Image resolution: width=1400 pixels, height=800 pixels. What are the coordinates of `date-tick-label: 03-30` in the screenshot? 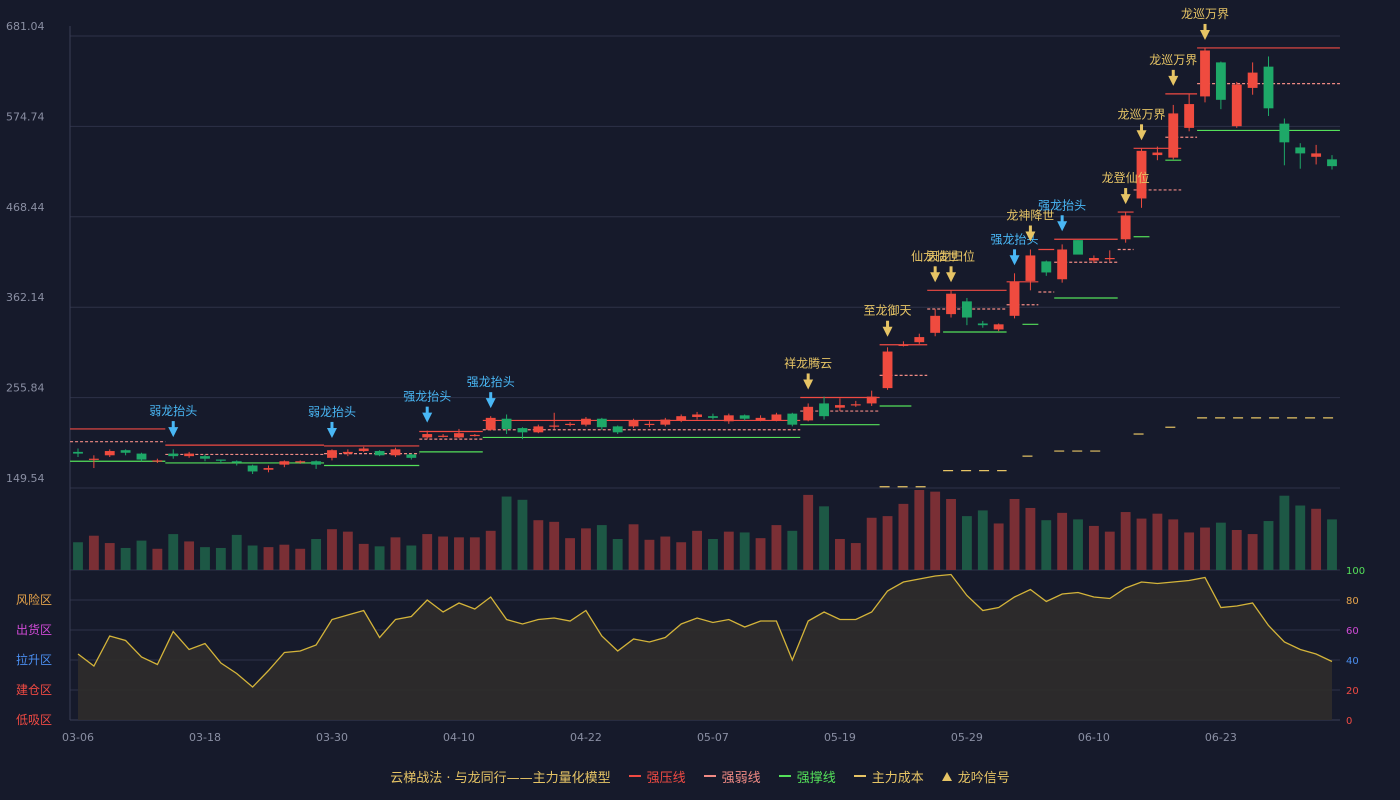 It's located at (332, 737).